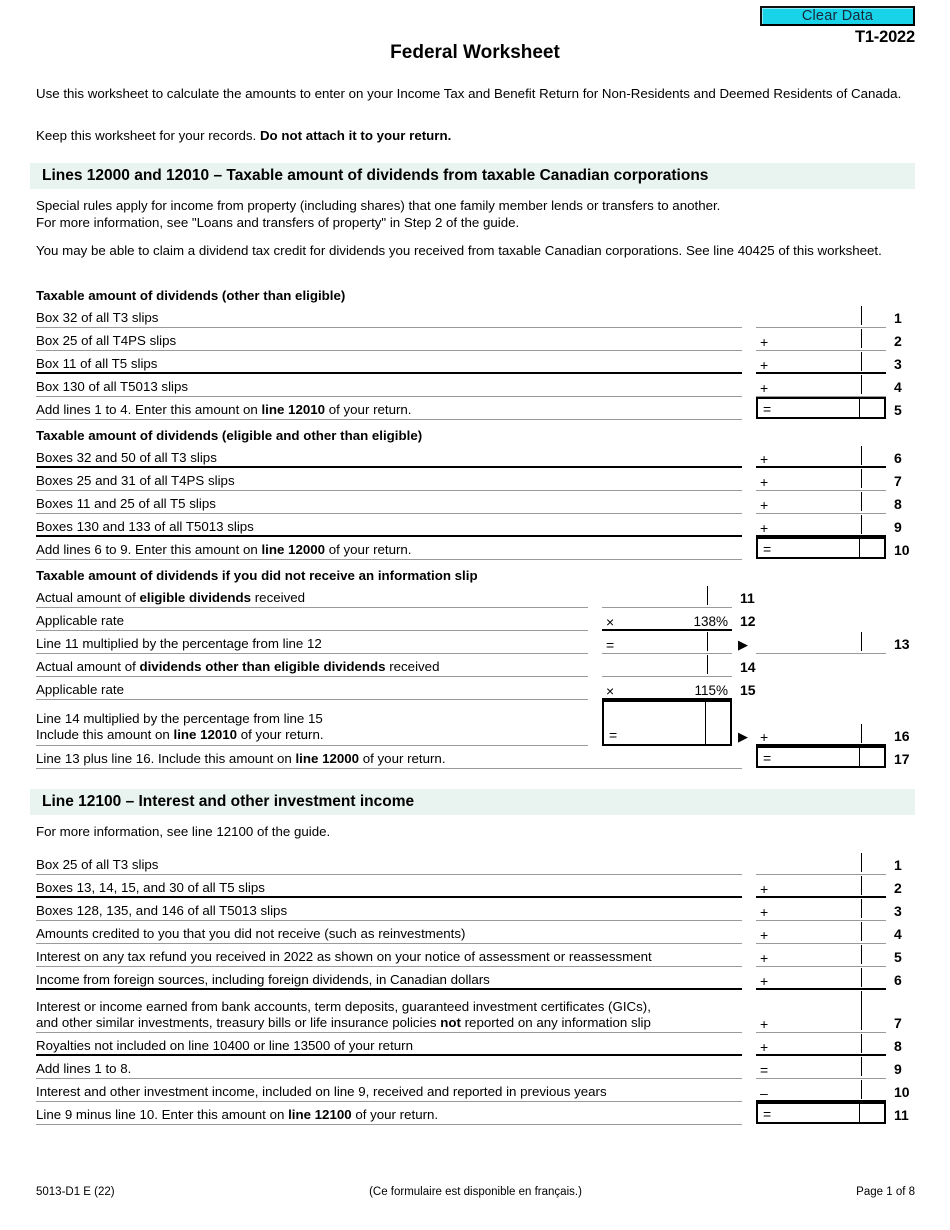  I want to click on row-label-part: received, so click(278, 597).